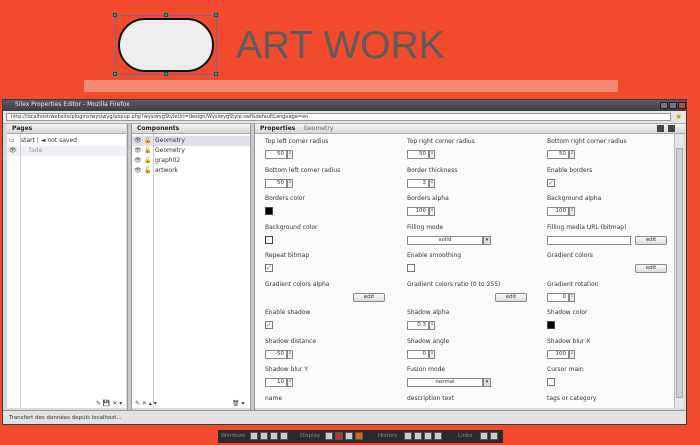 This screenshot has width=700, height=445. I want to click on number-input: 3, so click(418, 183).